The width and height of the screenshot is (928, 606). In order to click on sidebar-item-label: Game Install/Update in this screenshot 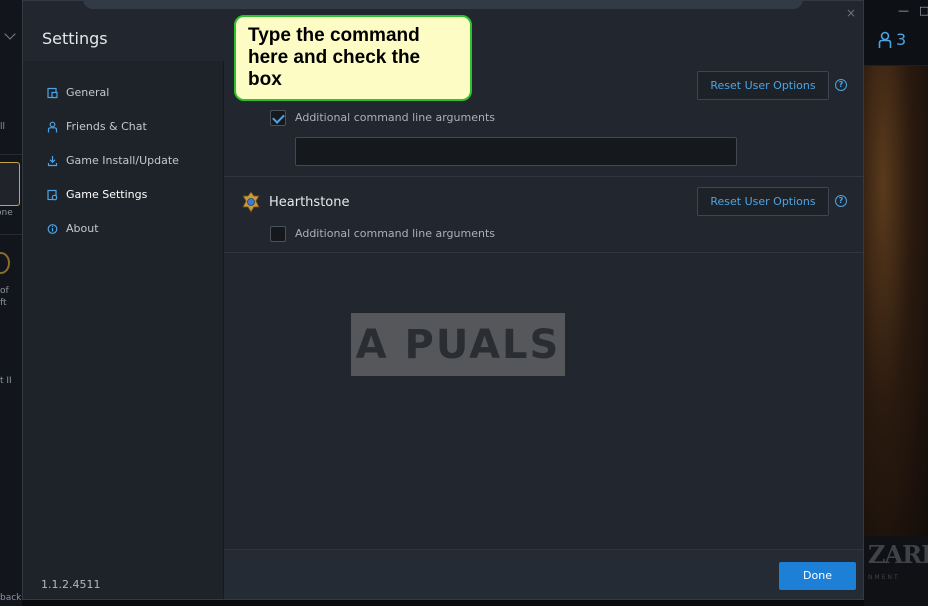, I will do `click(122, 160)`.